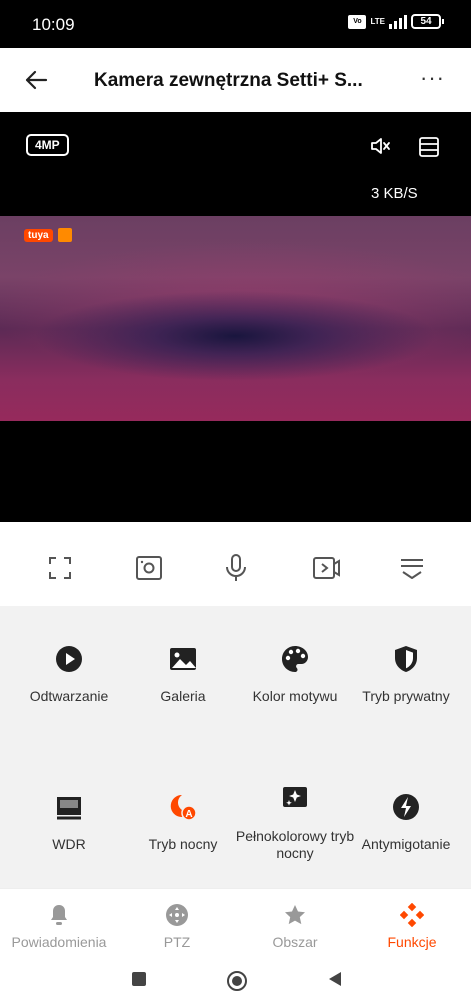 Image resolution: width=471 pixels, height=996 pixels. Describe the element at coordinates (406, 807) in the screenshot. I see `anti-flicker-icon` at that location.